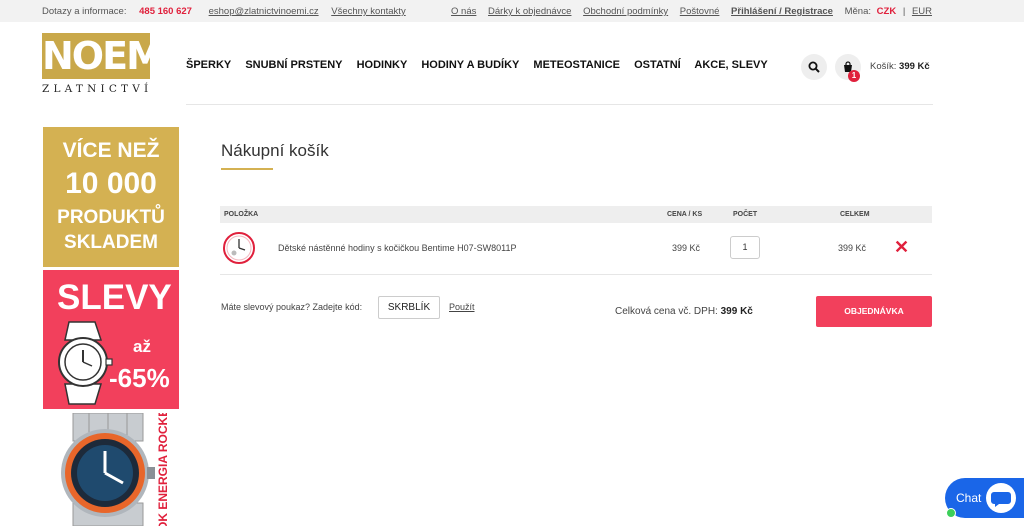  I want to click on login-link: Přihlášení / Registrace, so click(782, 11).